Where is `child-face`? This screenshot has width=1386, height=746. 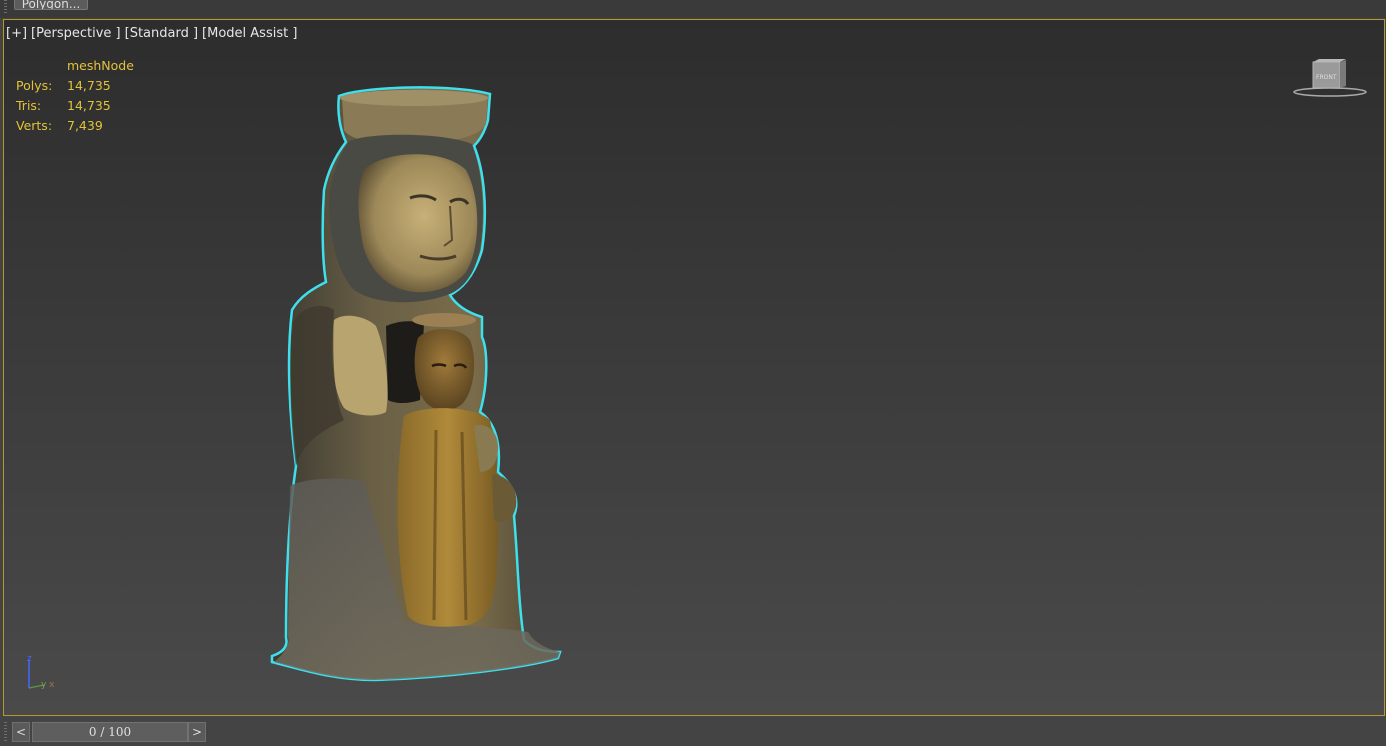 child-face is located at coordinates (444, 370).